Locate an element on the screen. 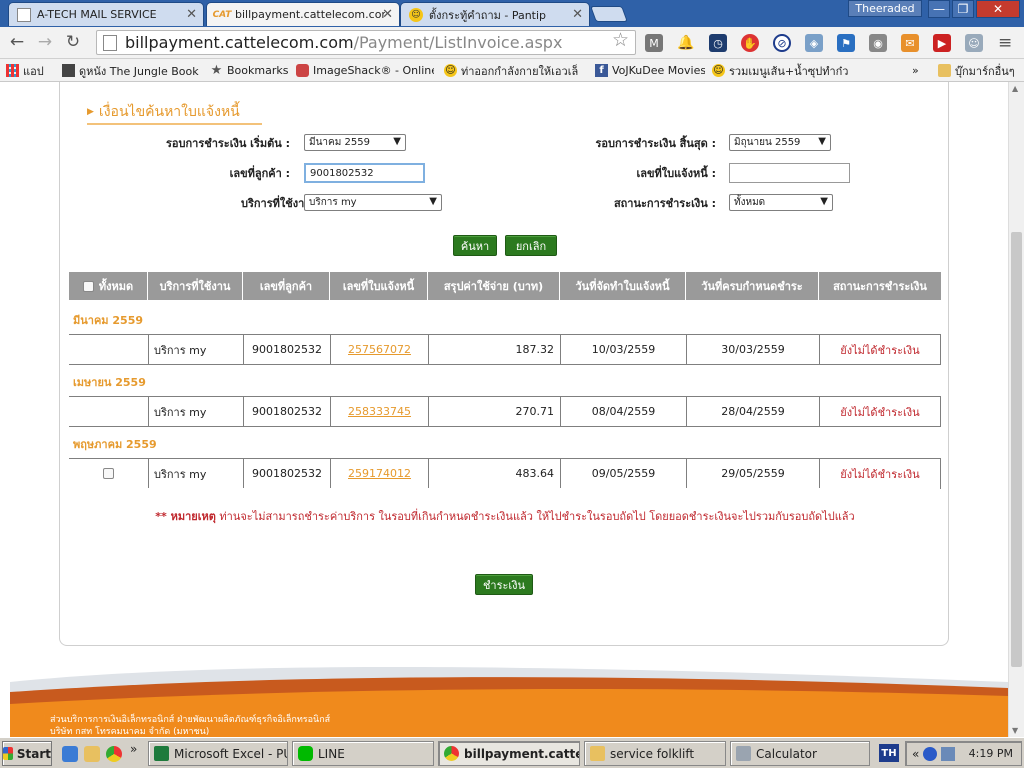 This screenshot has height=768, width=1024. new-tab-button is located at coordinates (609, 14).